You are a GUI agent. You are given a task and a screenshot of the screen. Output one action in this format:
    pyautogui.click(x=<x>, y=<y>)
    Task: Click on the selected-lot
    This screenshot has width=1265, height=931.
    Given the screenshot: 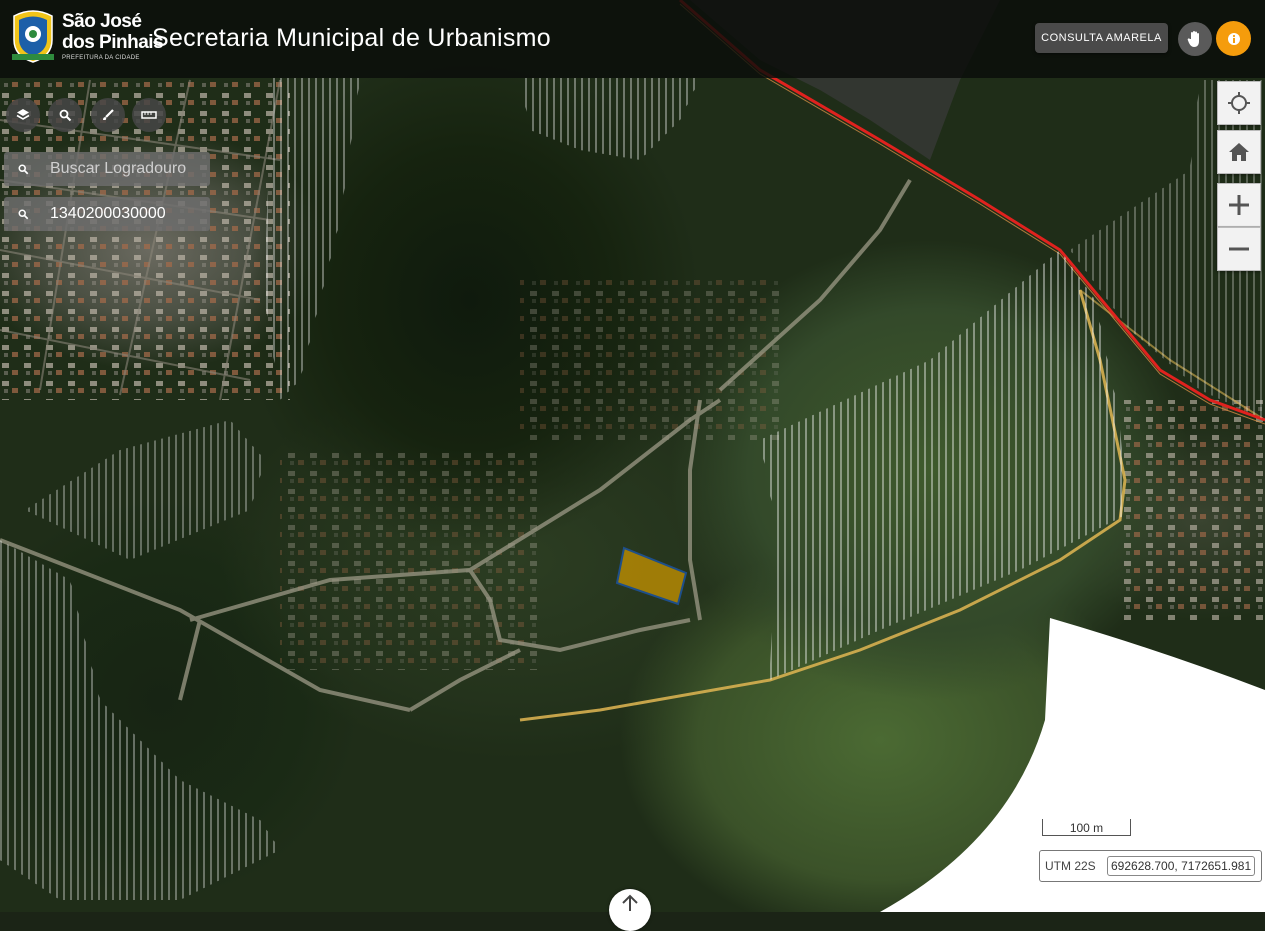 What is the action you would take?
    pyautogui.click(x=651, y=576)
    